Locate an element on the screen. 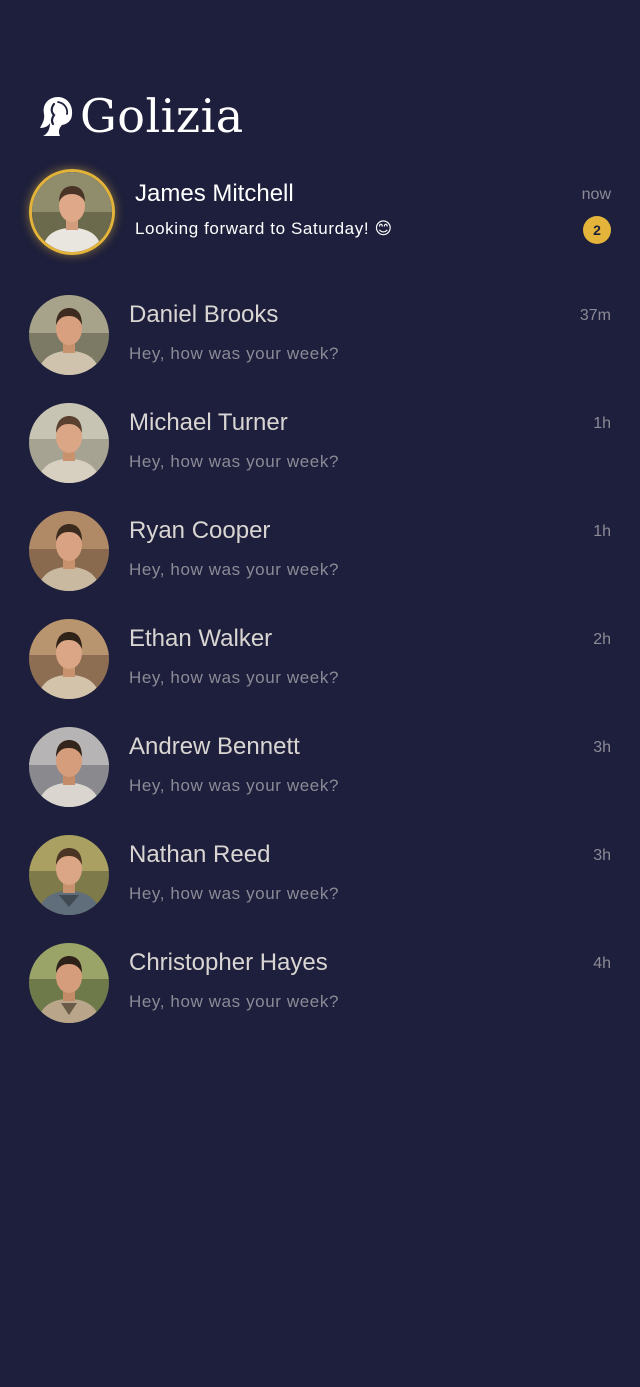  conversation-item: Nathan Reed Hey, how was your week? 3h is located at coordinates (320, 876).